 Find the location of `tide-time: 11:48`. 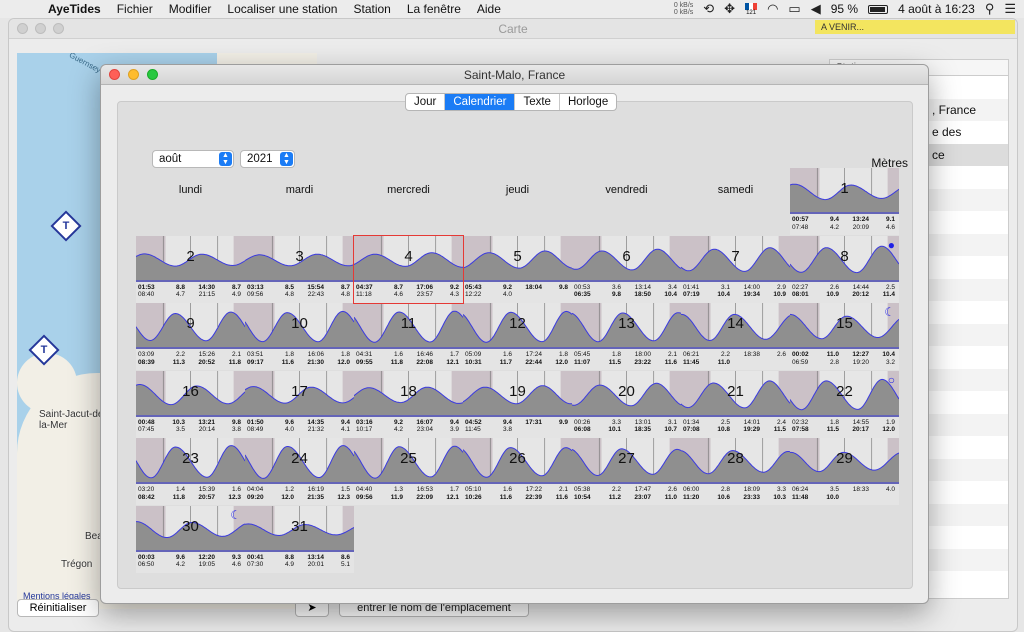

tide-time: 11:48 is located at coordinates (800, 497).